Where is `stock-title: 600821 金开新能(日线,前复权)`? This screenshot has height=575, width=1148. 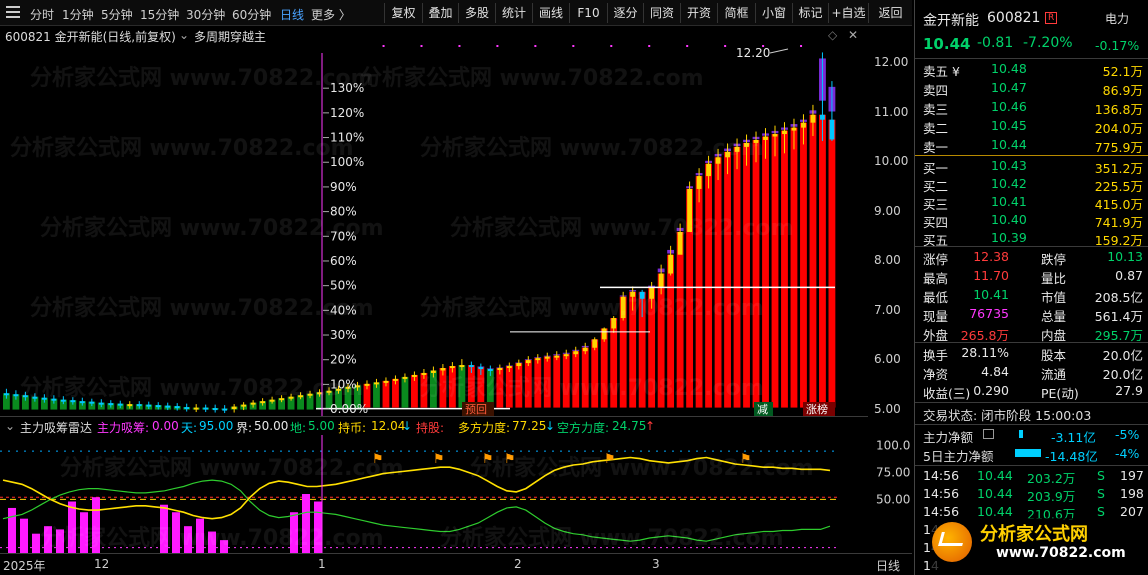
stock-title: 600821 金开新能(日线,前复权) is located at coordinates (90, 37).